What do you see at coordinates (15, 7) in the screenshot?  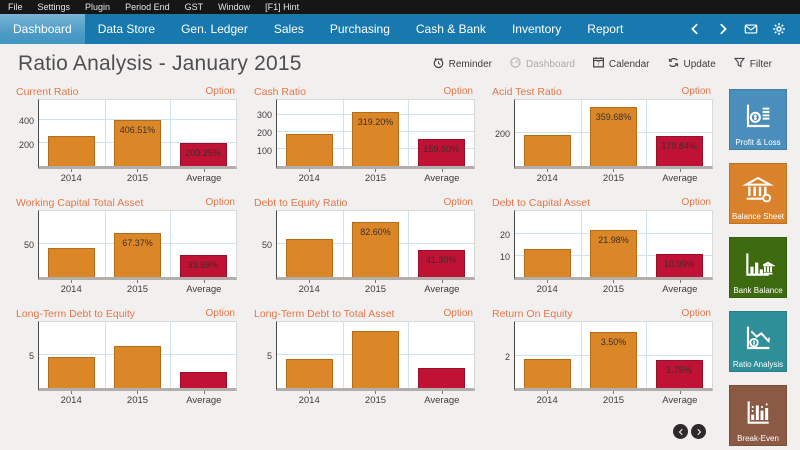 I see `menu-item: File` at bounding box center [15, 7].